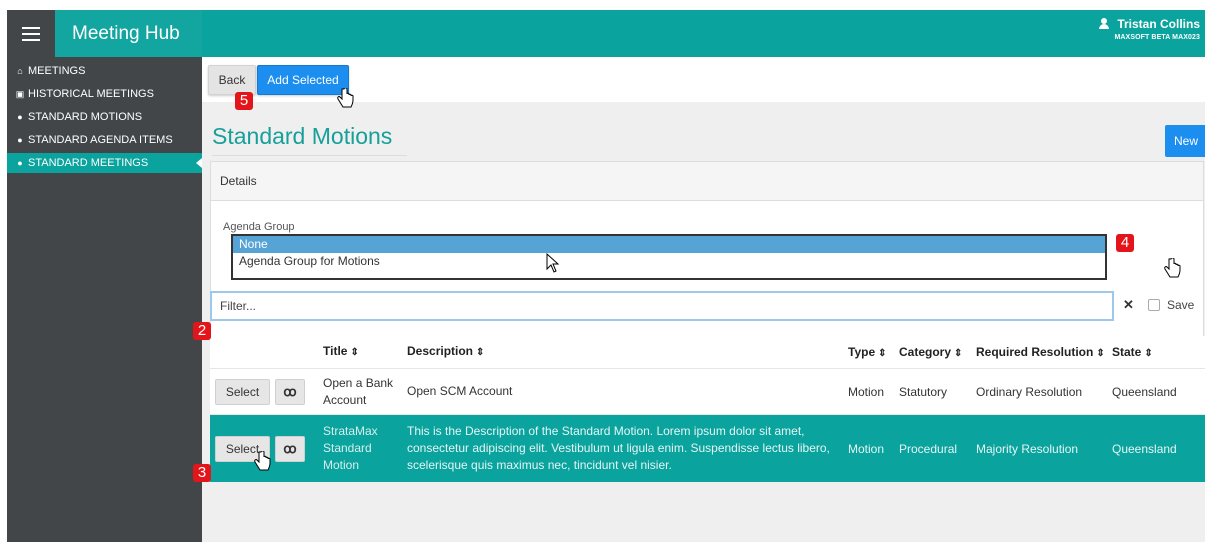 The image size is (1205, 542). I want to click on select-button: Select, so click(242, 391).